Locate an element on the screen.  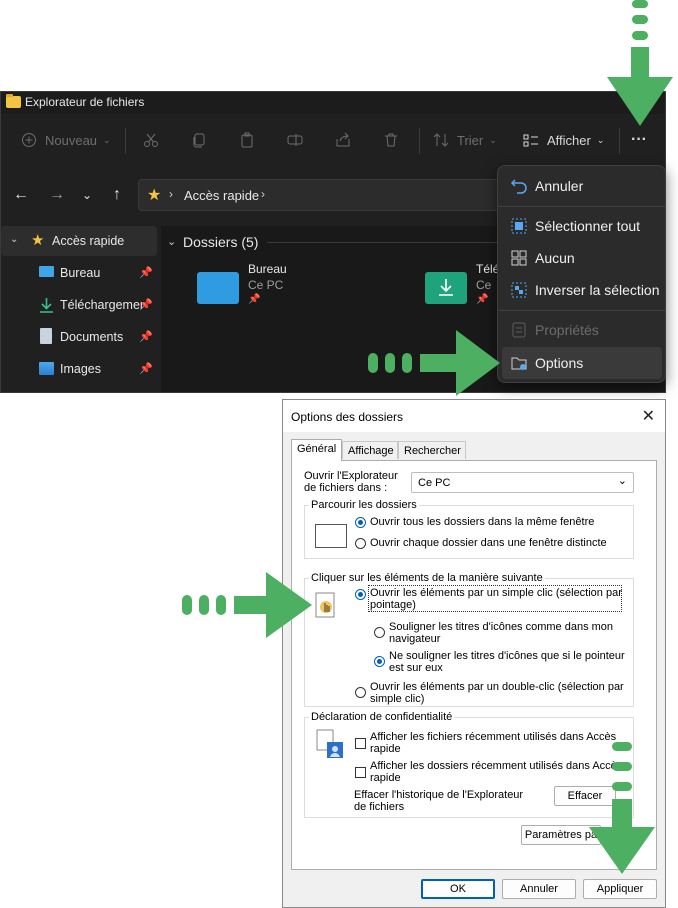
chevron-down-icon: ⌄ is located at coordinates (107, 139).